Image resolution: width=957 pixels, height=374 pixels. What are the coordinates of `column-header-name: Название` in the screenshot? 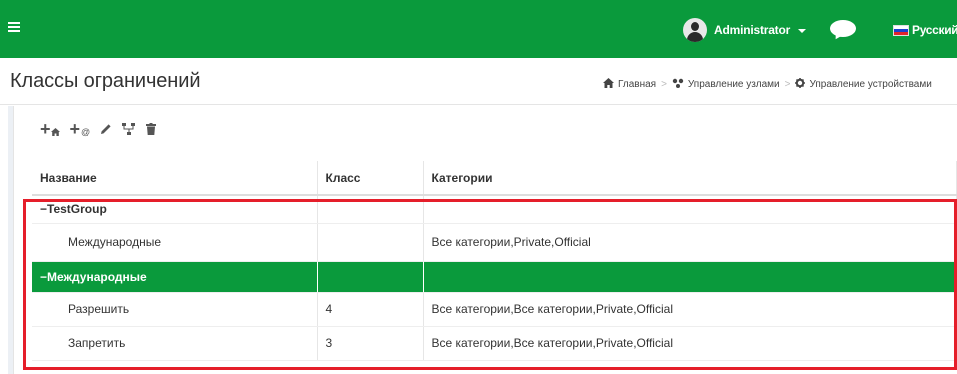 It's located at (175, 178).